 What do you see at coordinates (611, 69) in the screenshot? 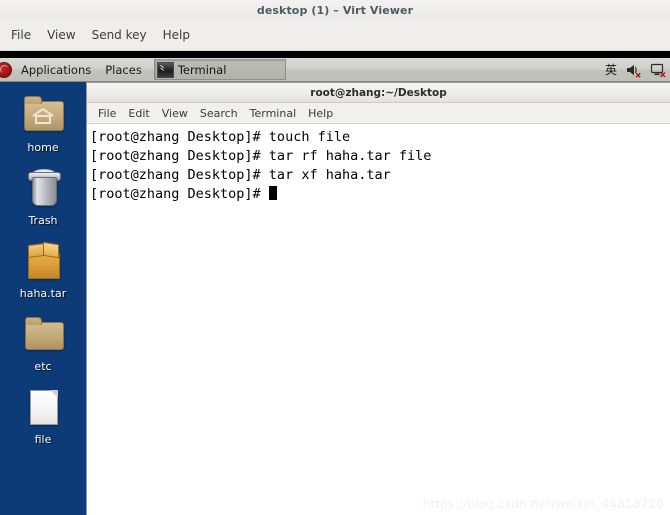
I see `ime-indicator: 英` at bounding box center [611, 69].